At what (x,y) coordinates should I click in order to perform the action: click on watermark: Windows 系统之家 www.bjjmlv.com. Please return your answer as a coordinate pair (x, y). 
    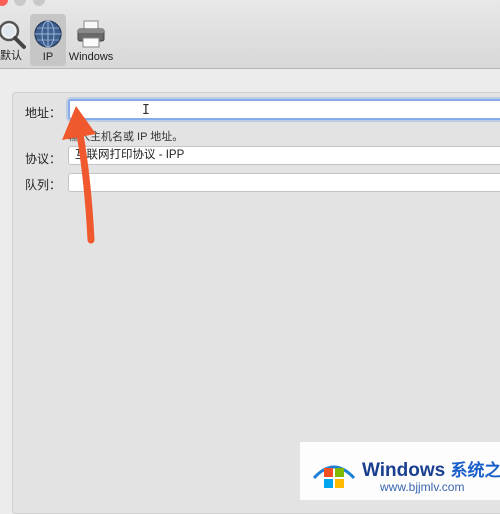
    Looking at the image, I should click on (400, 471).